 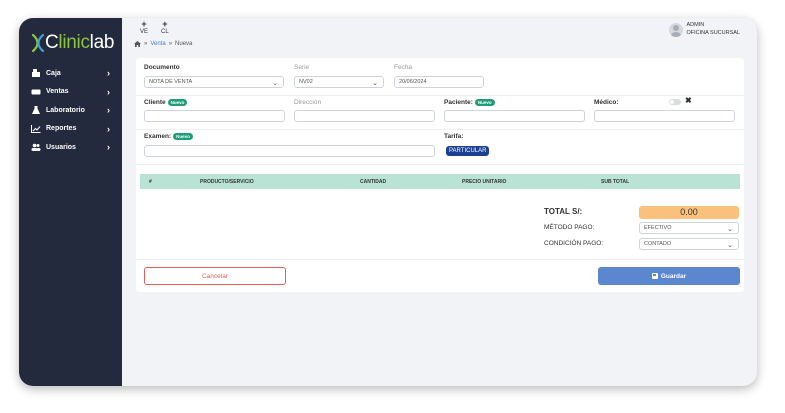 I want to click on avatar, so click(x=675, y=29).